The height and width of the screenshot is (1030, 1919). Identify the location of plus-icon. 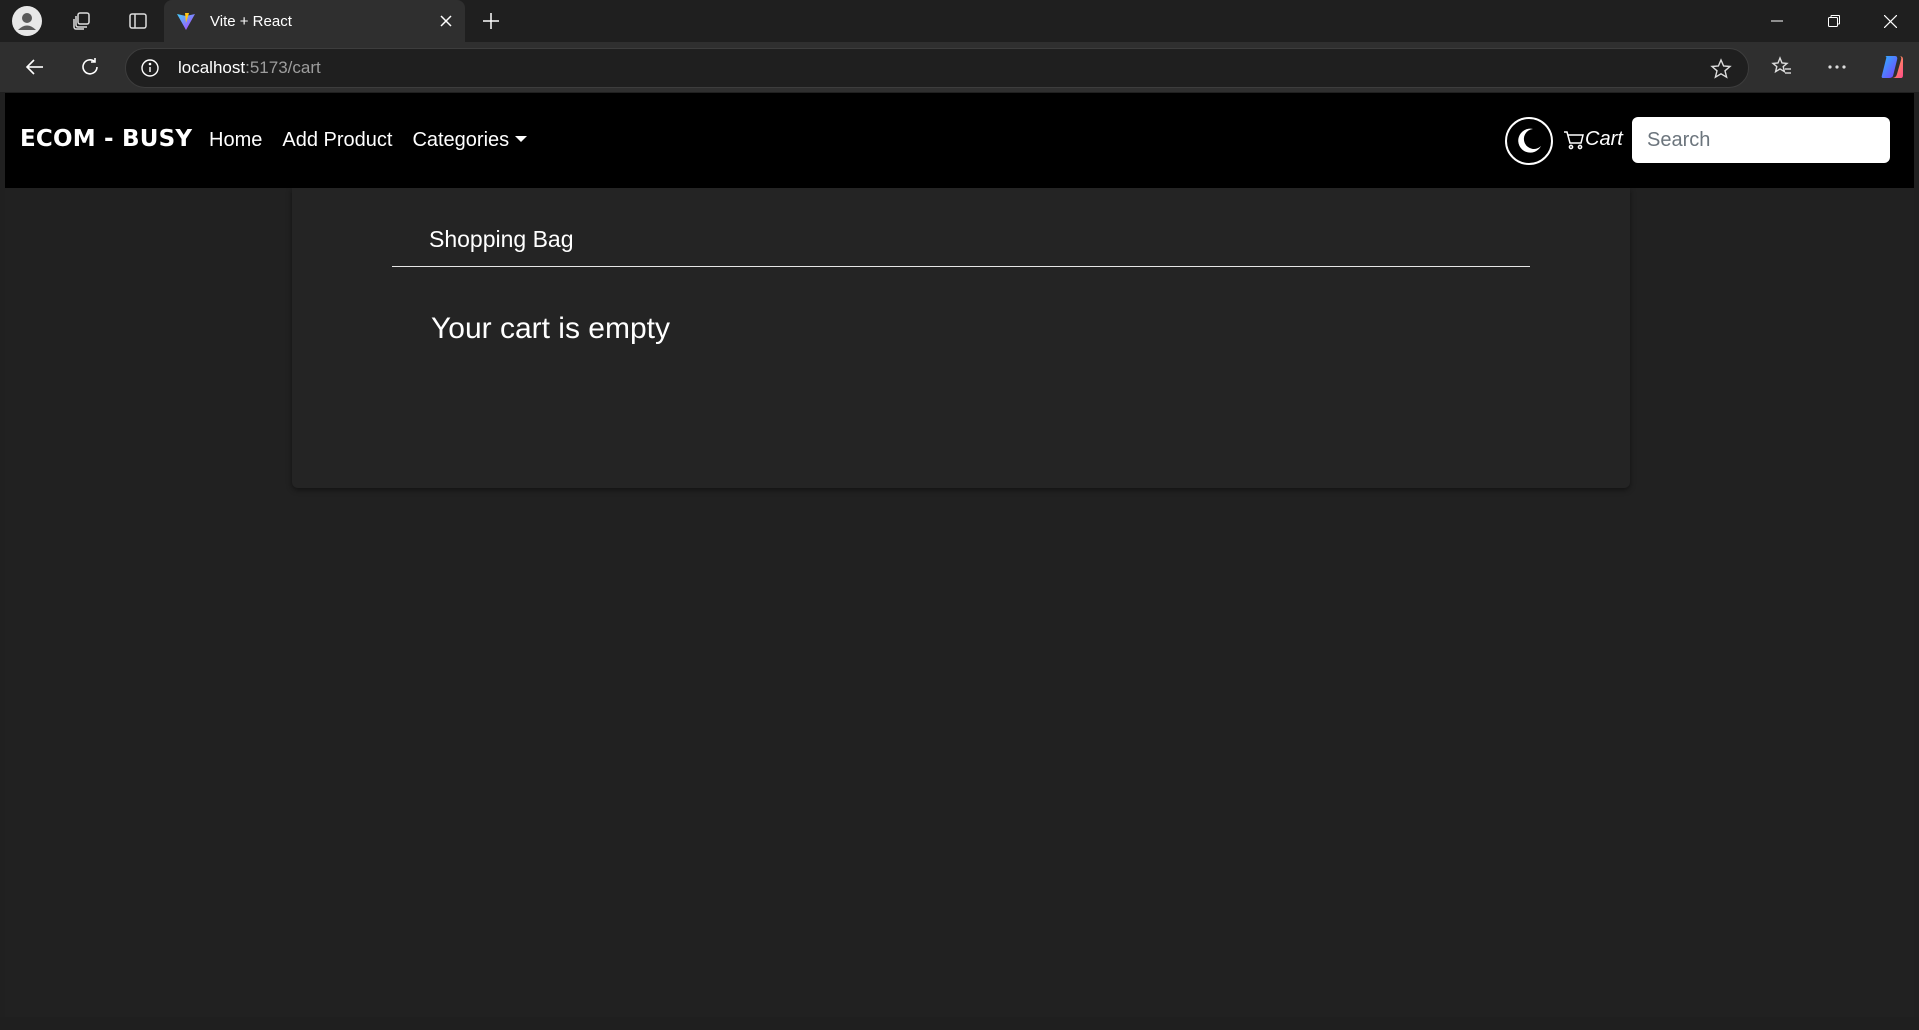
(491, 21).